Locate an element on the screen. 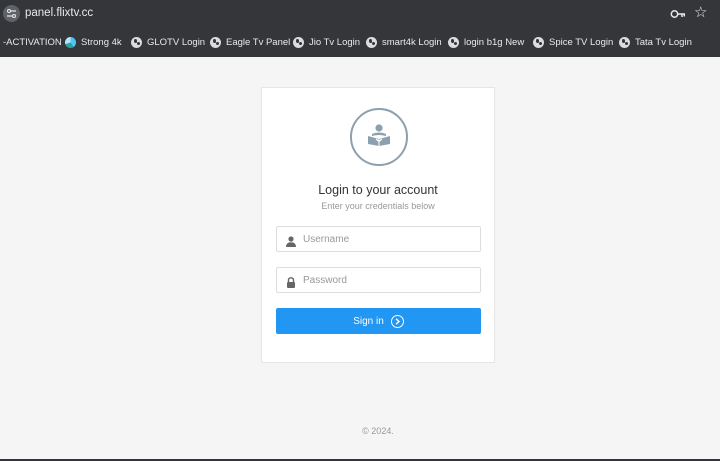 This screenshot has height=461, width=720. page-title: Login to your account is located at coordinates (378, 190).